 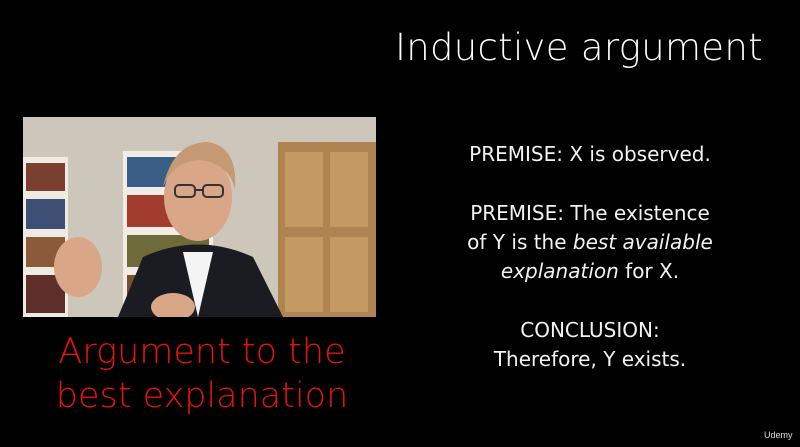 I want to click on premise-2-line-3-italic: explanation, so click(x=559, y=271).